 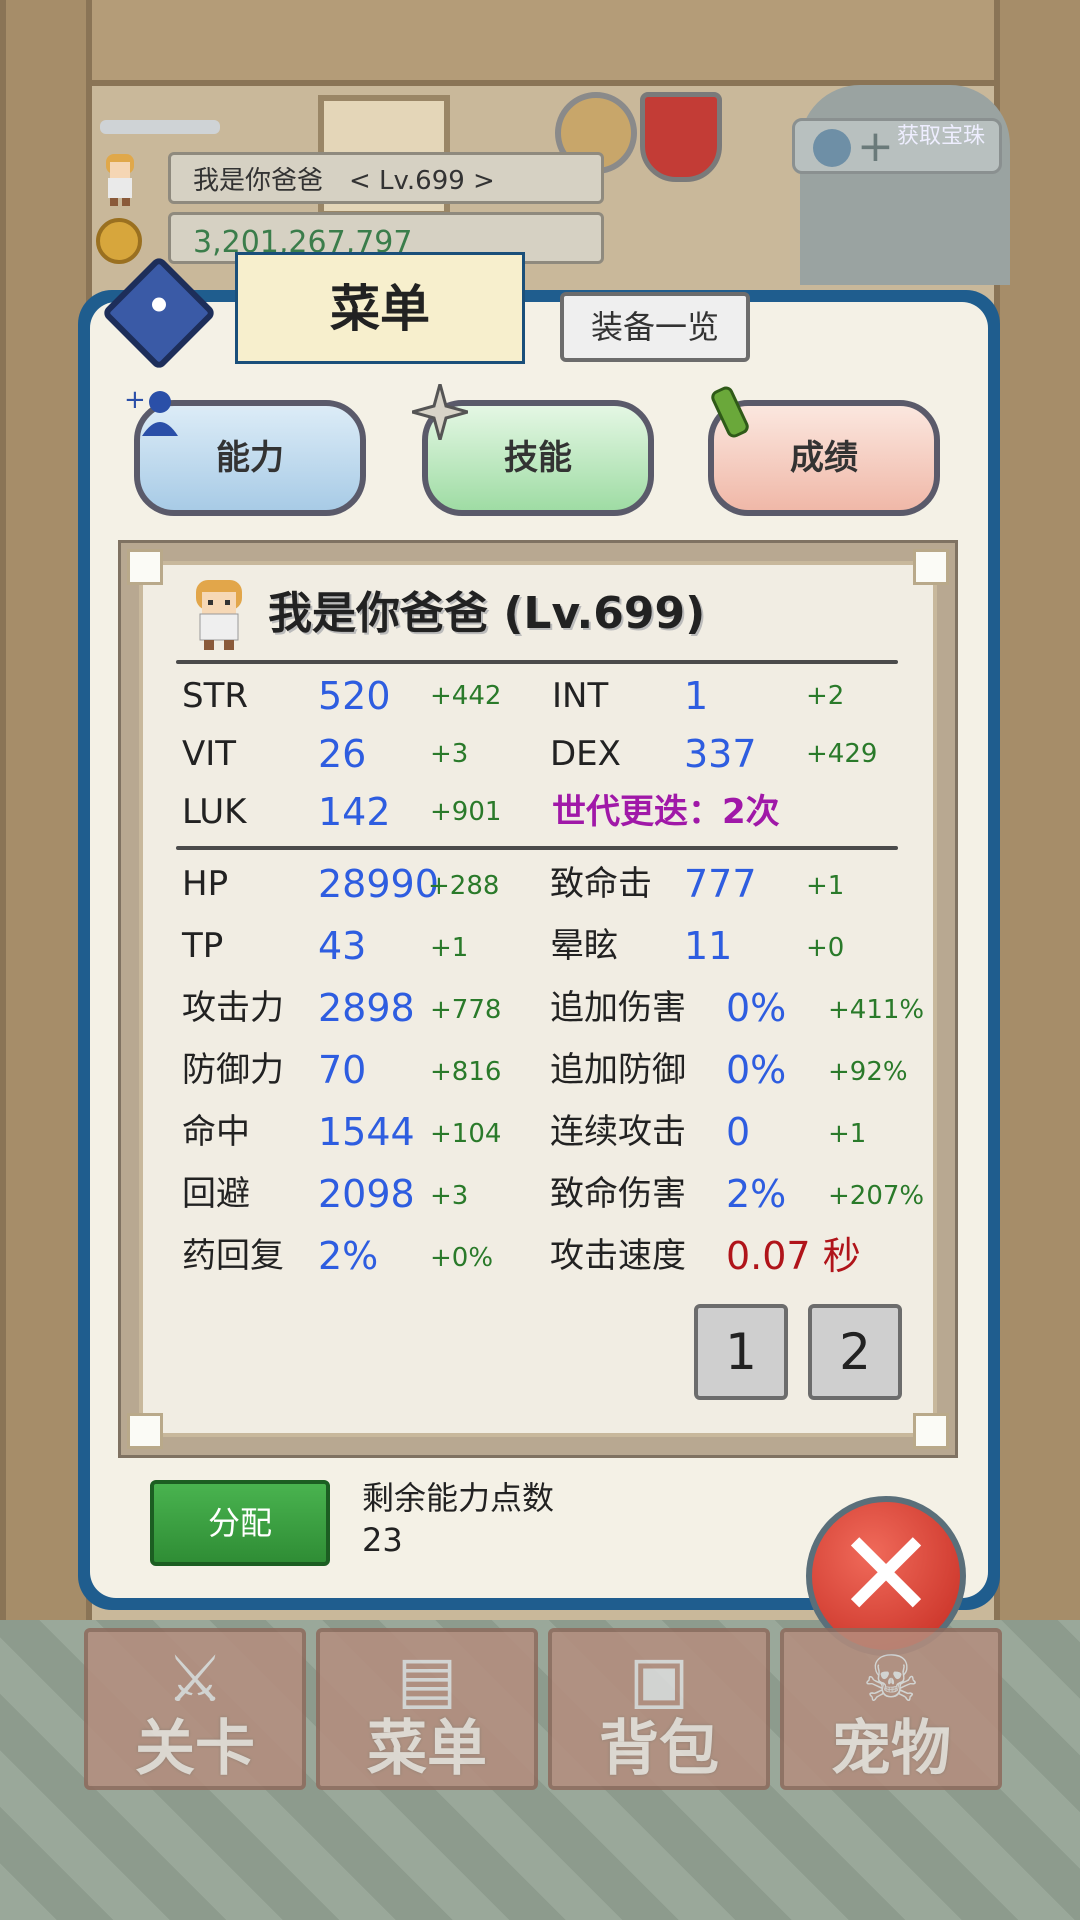 I want to click on stat-label: 晕眩, so click(x=584, y=946).